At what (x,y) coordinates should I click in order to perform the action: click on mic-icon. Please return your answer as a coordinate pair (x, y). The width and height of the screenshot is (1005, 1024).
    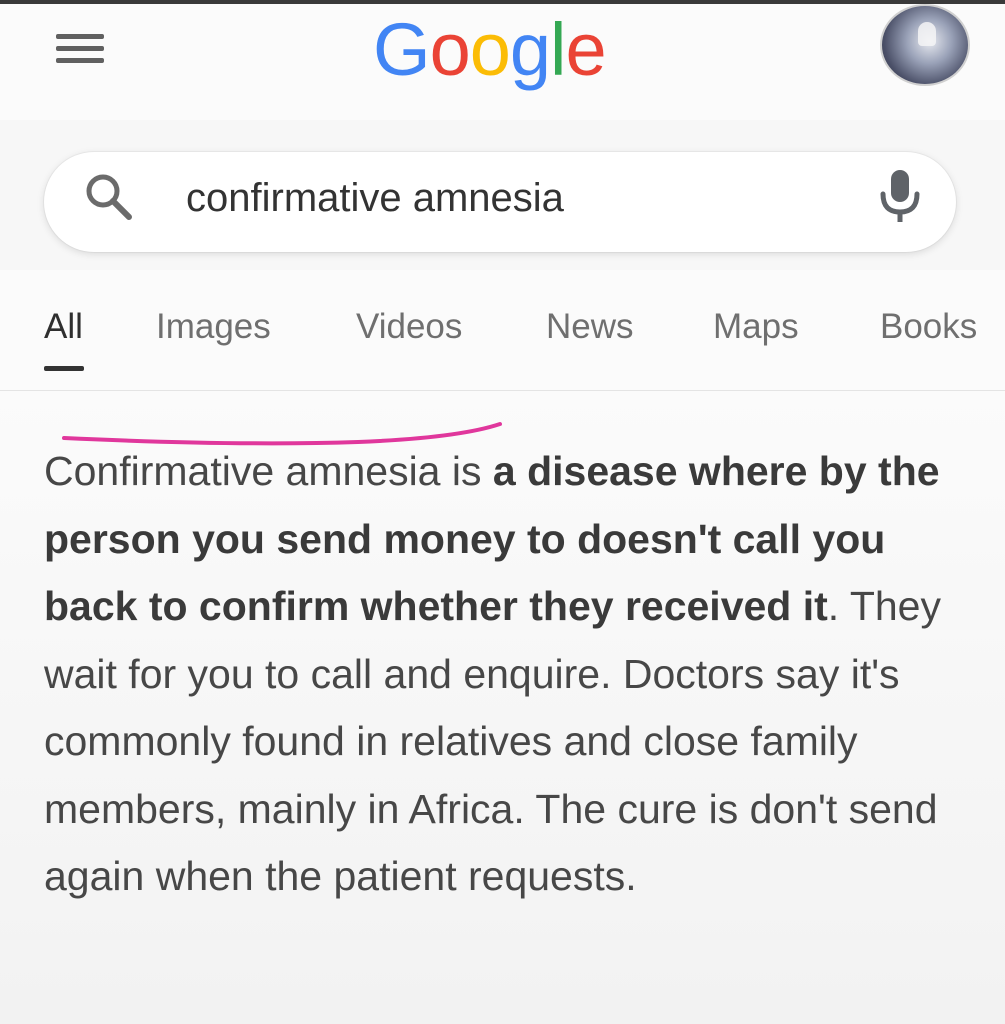
    Looking at the image, I should click on (900, 196).